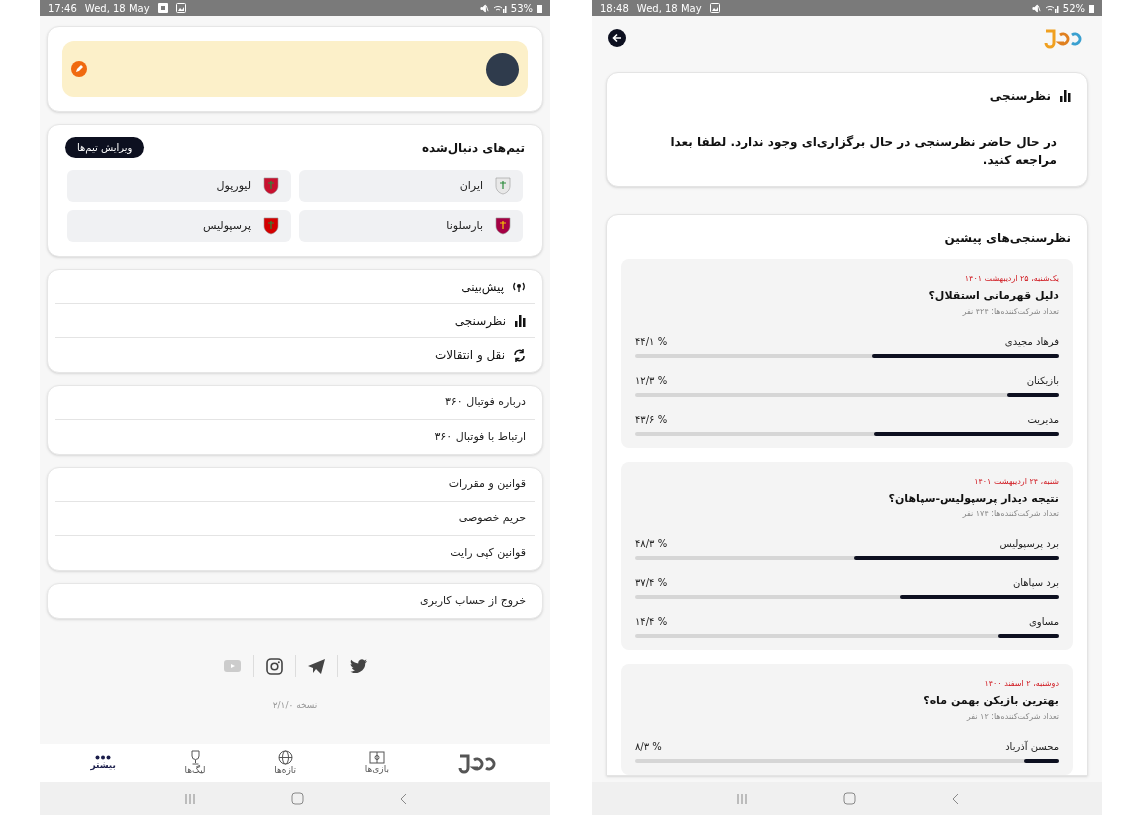  Describe the element at coordinates (488, 552) in the screenshot. I see `menu-item-label: قوانین کپی رایت` at that location.